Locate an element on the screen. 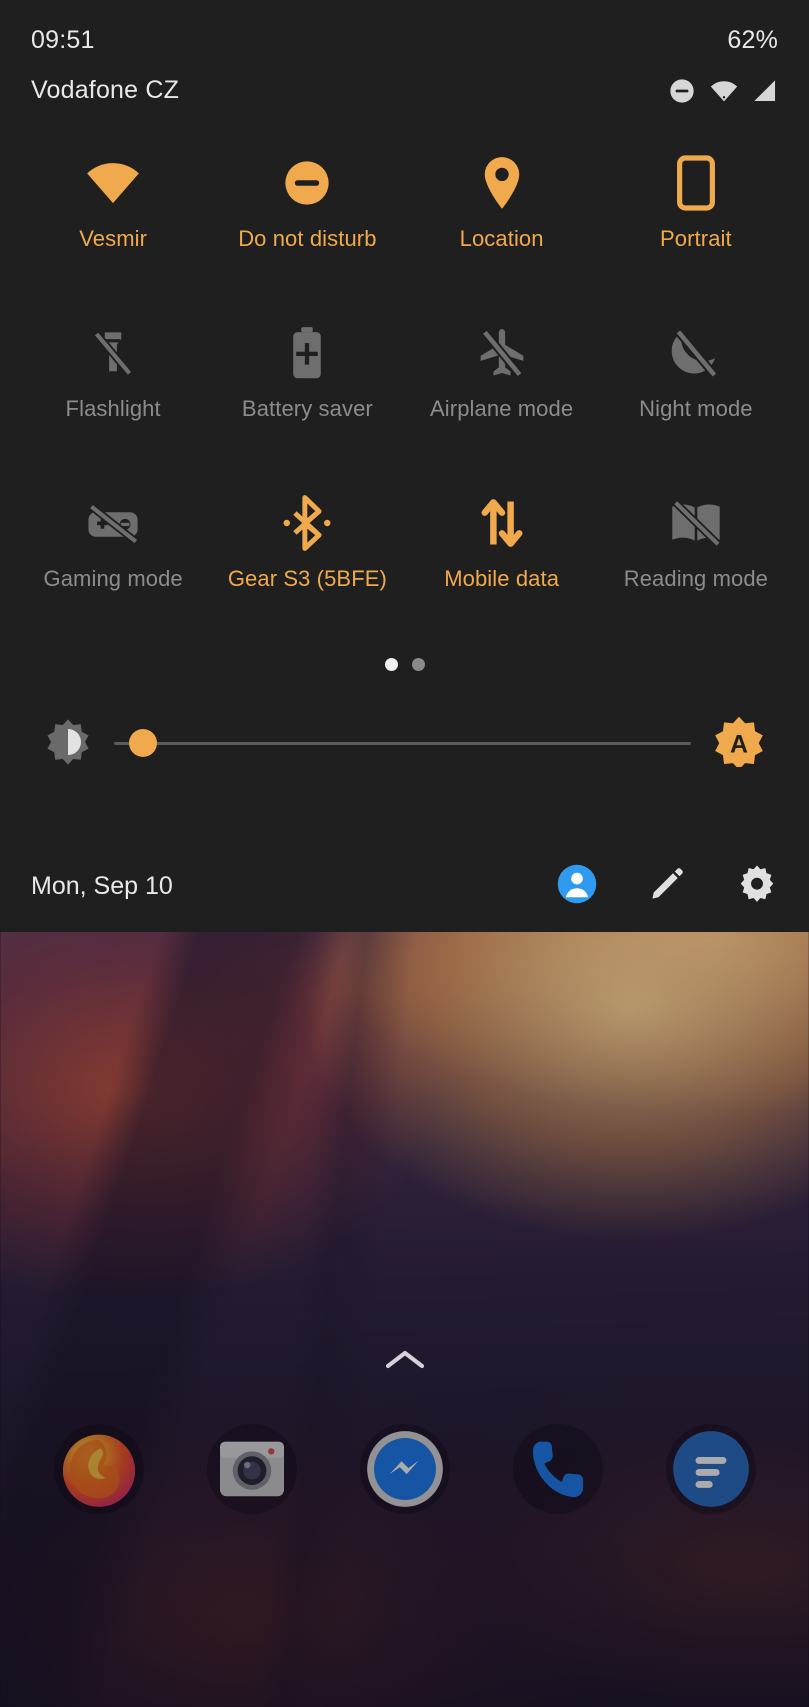 Image resolution: width=809 pixels, height=1707 pixels. dock-app-phone is located at coordinates (557, 1469).